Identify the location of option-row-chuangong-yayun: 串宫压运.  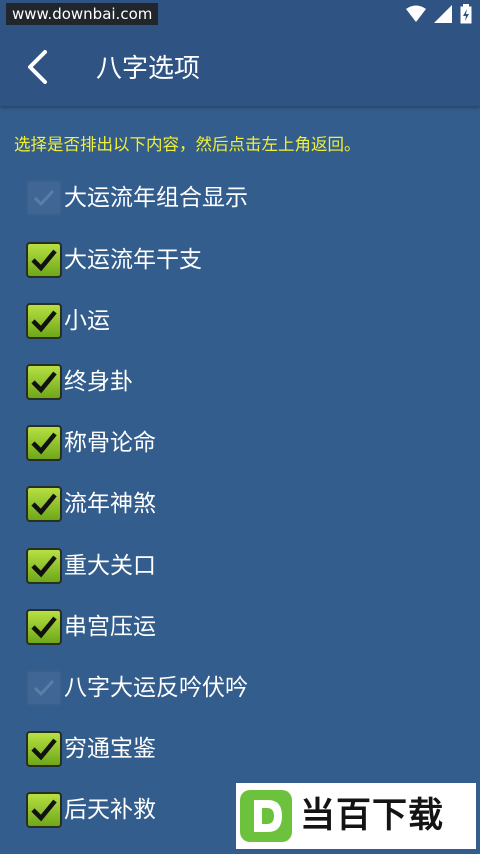
(236, 627).